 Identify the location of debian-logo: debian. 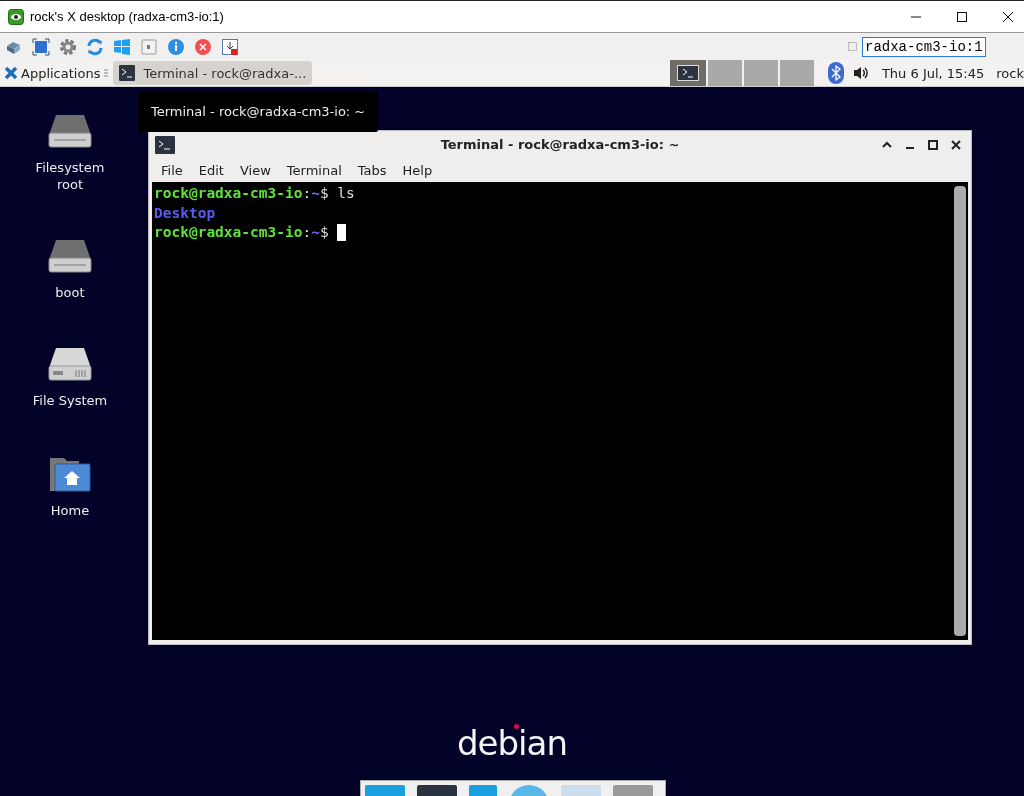
(512, 743).